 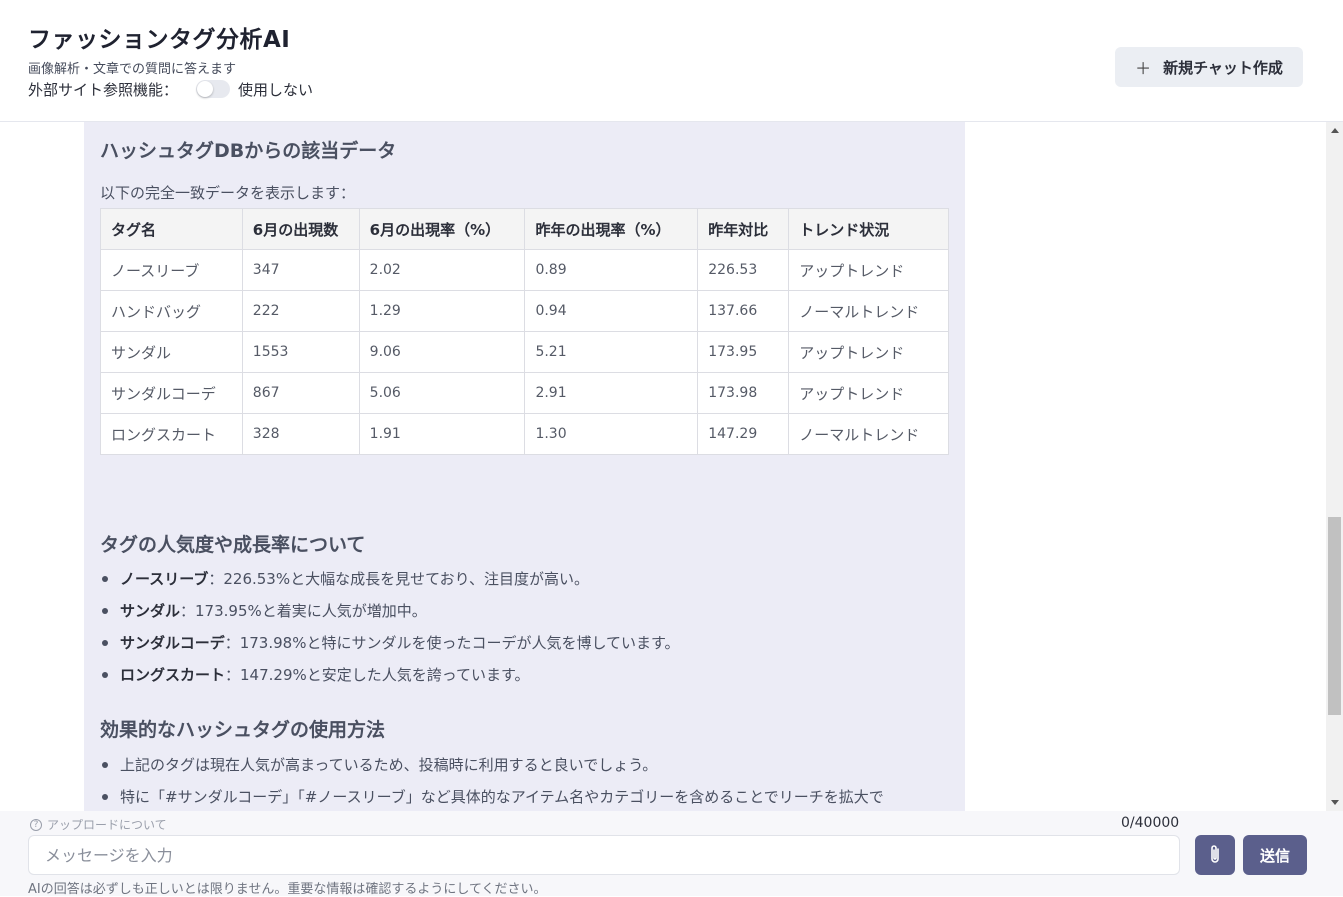 What do you see at coordinates (743, 393) in the screenshot?
I see `table-cell: 173.98` at bounding box center [743, 393].